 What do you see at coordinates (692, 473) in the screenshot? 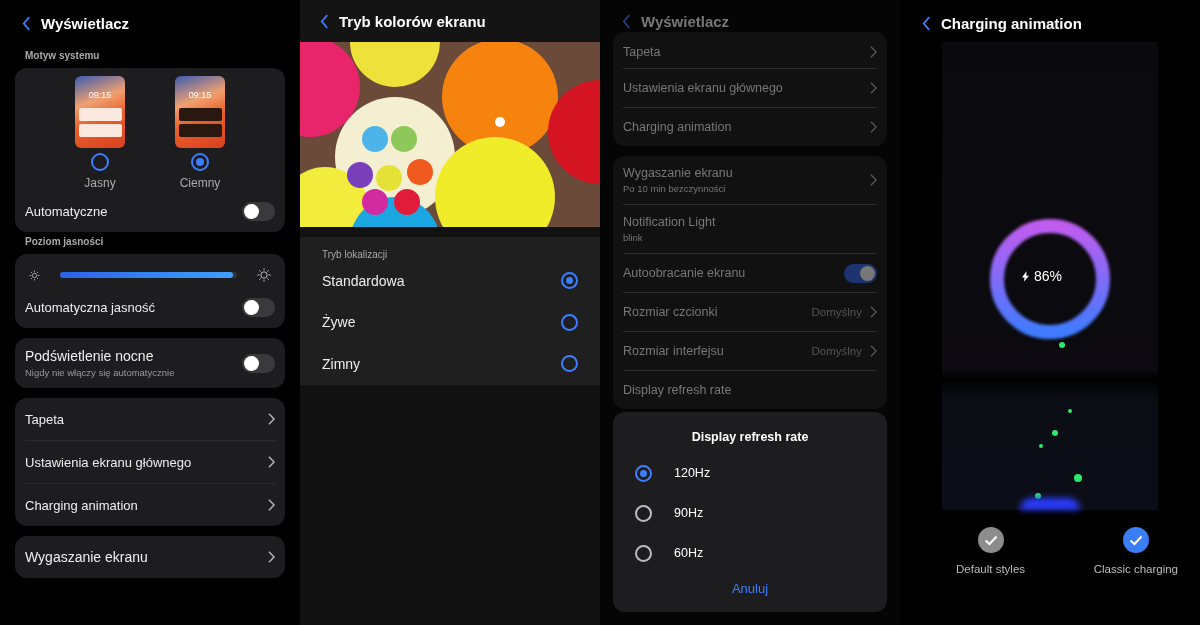
I see `option-label: 120Hz` at bounding box center [692, 473].